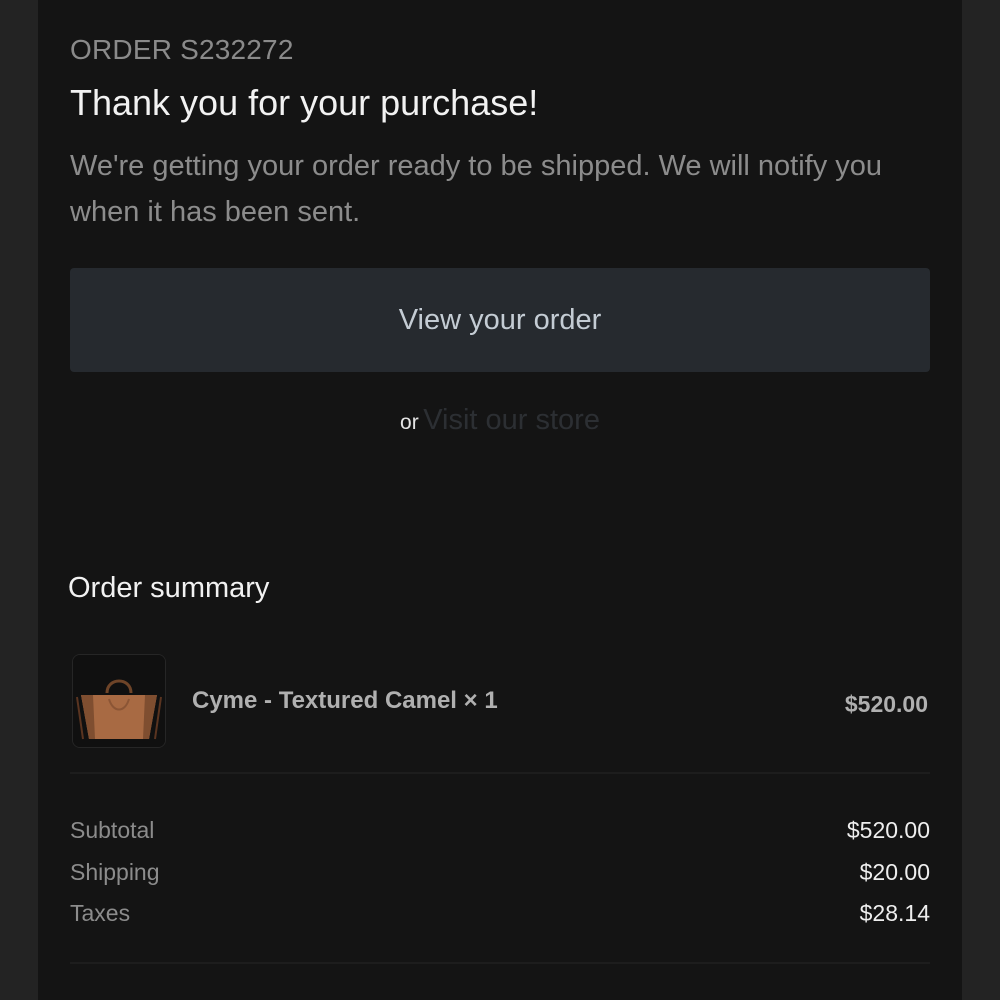  I want to click on product-thumbnail, so click(119, 701).